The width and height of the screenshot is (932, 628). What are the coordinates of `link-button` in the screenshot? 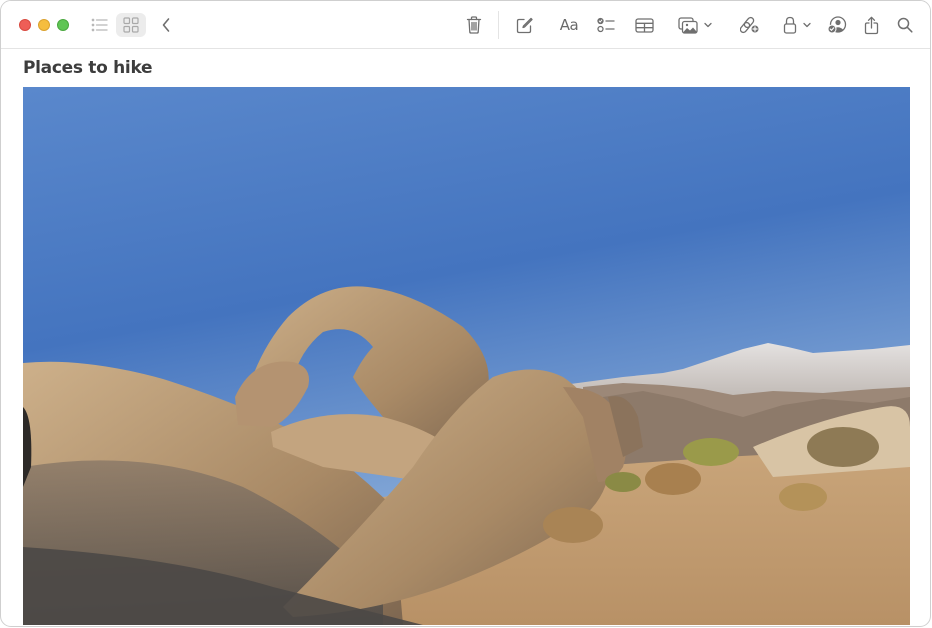 It's located at (750, 25).